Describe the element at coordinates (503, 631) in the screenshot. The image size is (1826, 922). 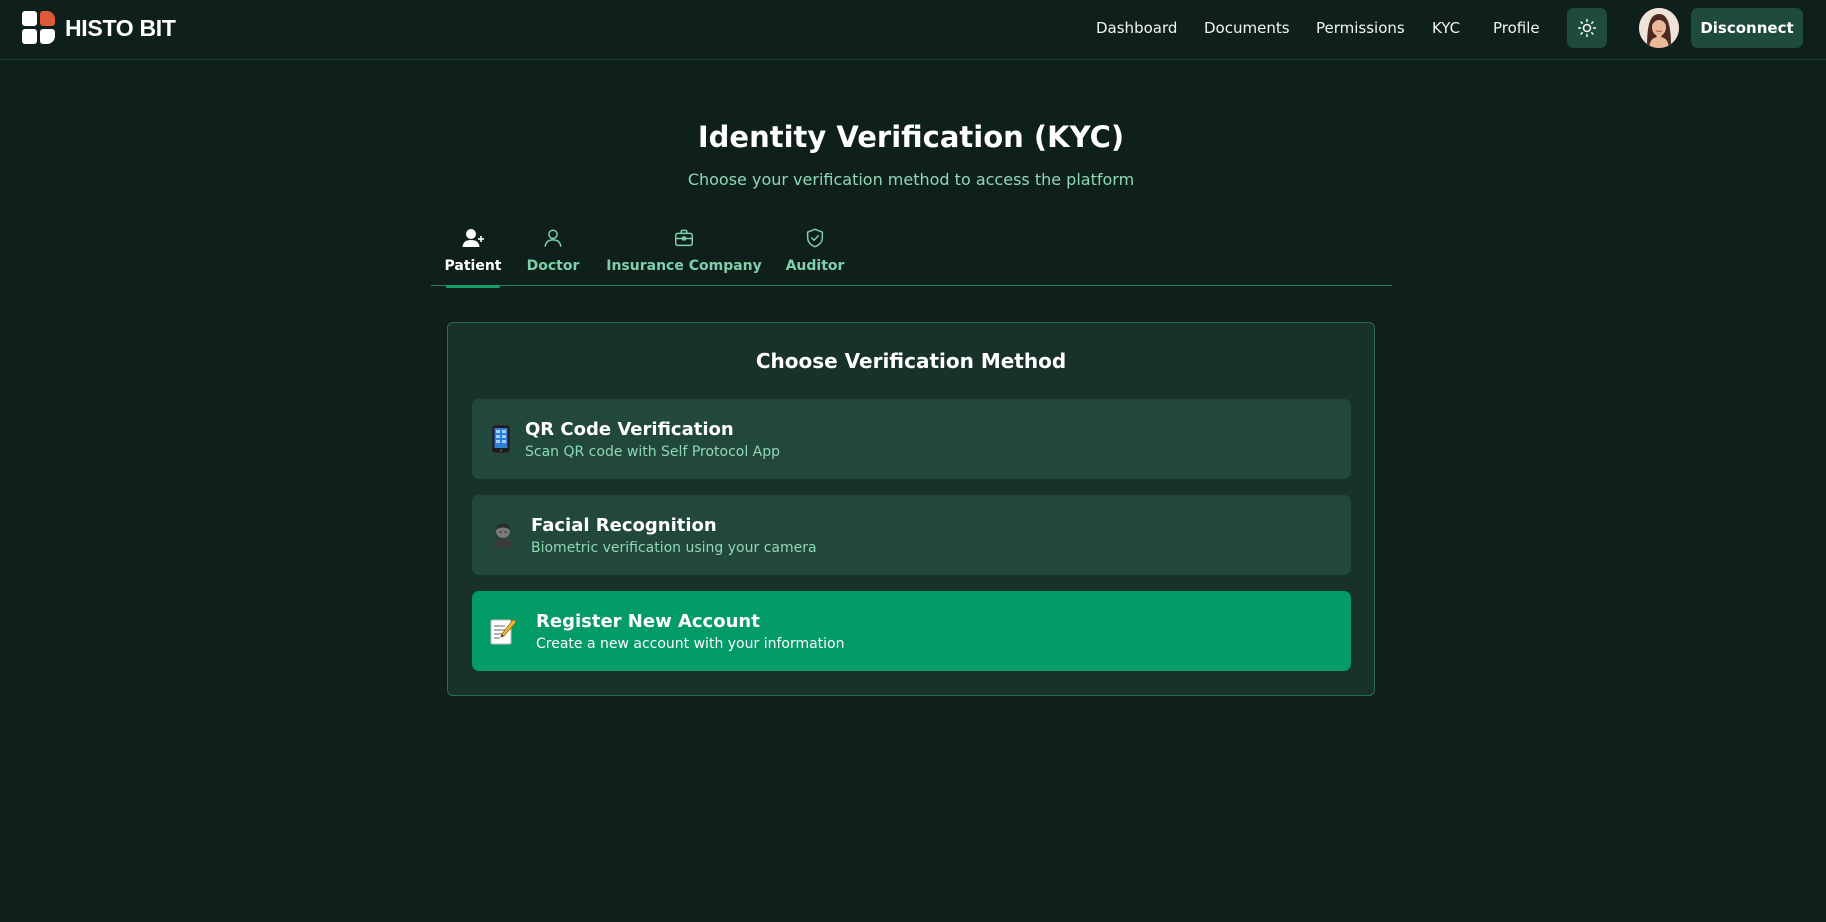
I see `memo-icon` at that location.